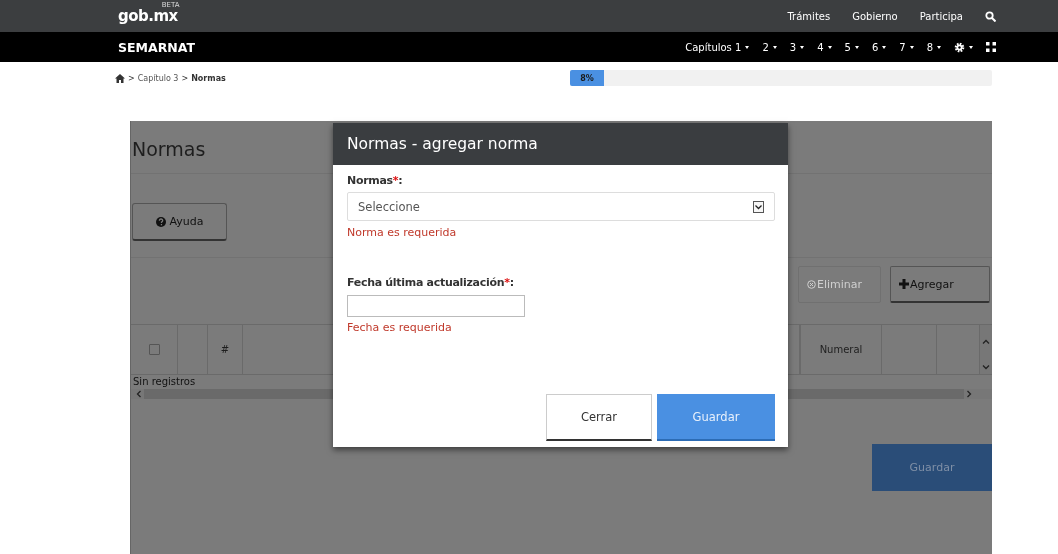 The width and height of the screenshot is (1058, 554). I want to click on table-header-cell: #, so click(225, 349).